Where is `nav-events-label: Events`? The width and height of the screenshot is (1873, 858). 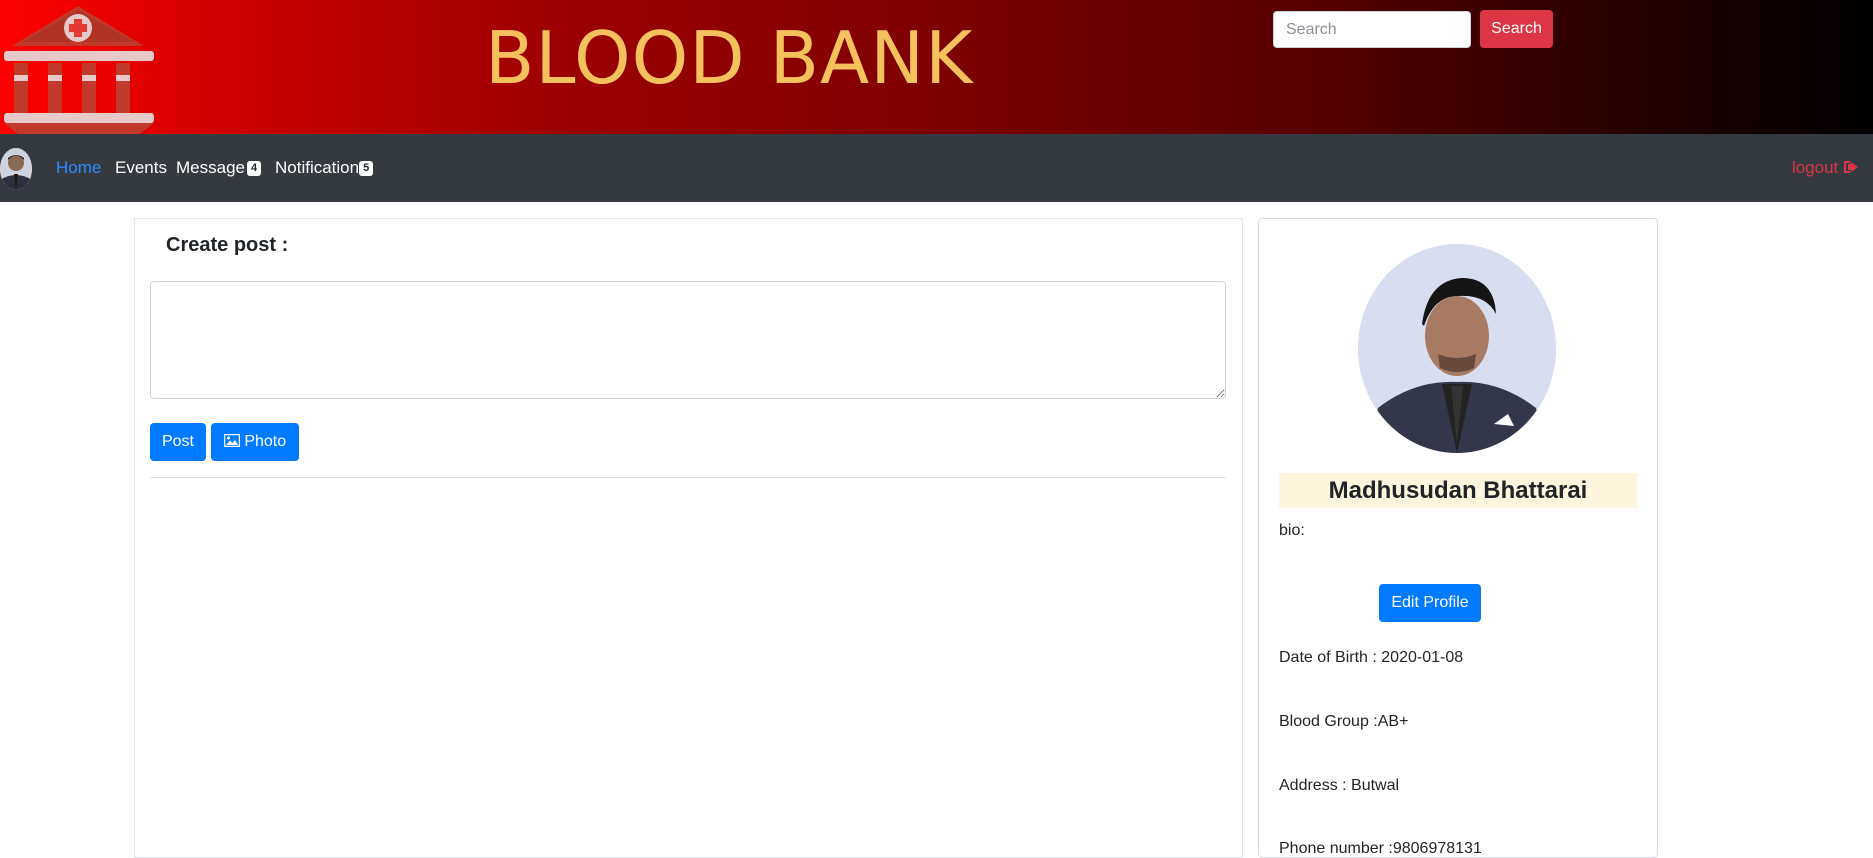
nav-events-label: Events is located at coordinates (141, 167).